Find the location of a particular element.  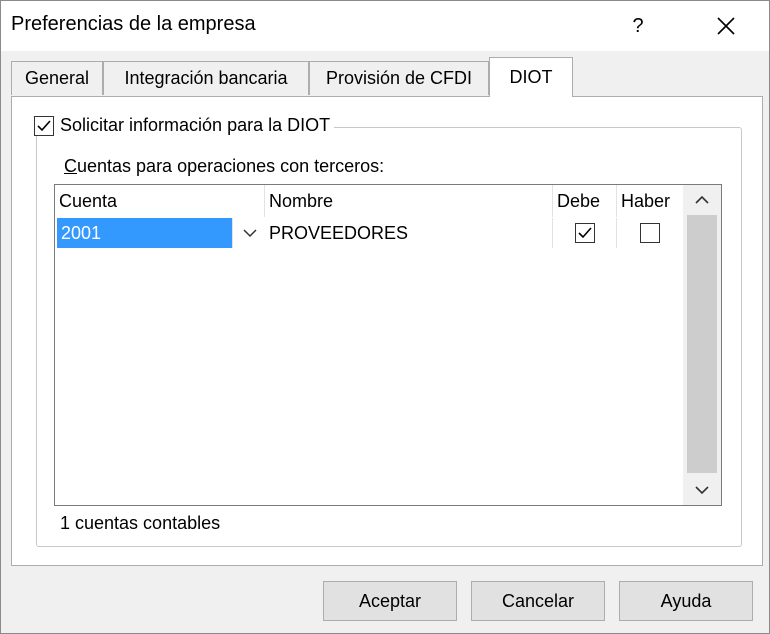

nombre-cell: PROVEEDORES is located at coordinates (409, 233).